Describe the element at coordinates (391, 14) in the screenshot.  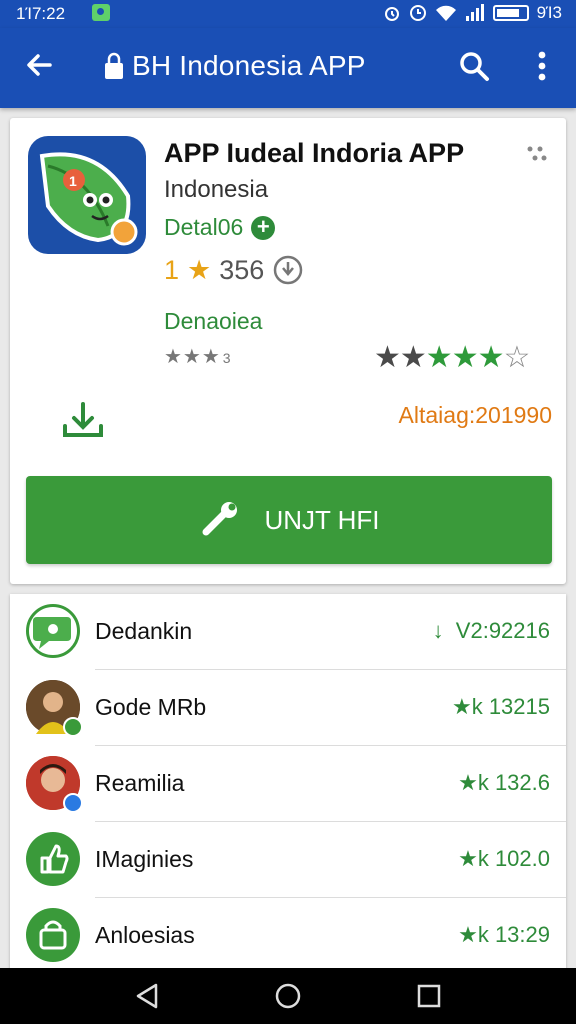
I see `alarm-icon` at that location.